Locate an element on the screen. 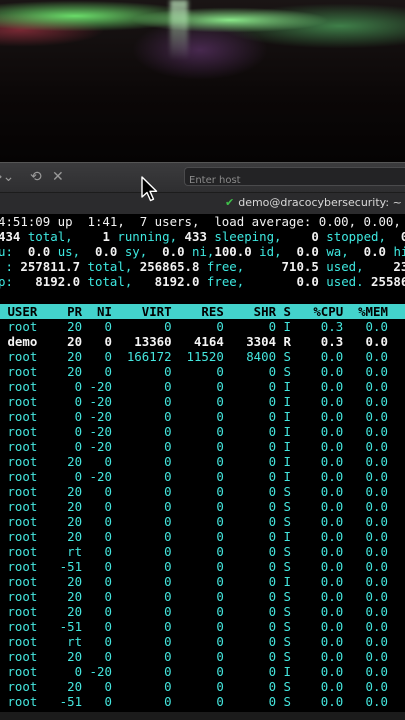 The width and height of the screenshot is (405, 720). process-row: demo 20 0 13360 4164 3304 R 0.3 0.0 is located at coordinates (193, 341).